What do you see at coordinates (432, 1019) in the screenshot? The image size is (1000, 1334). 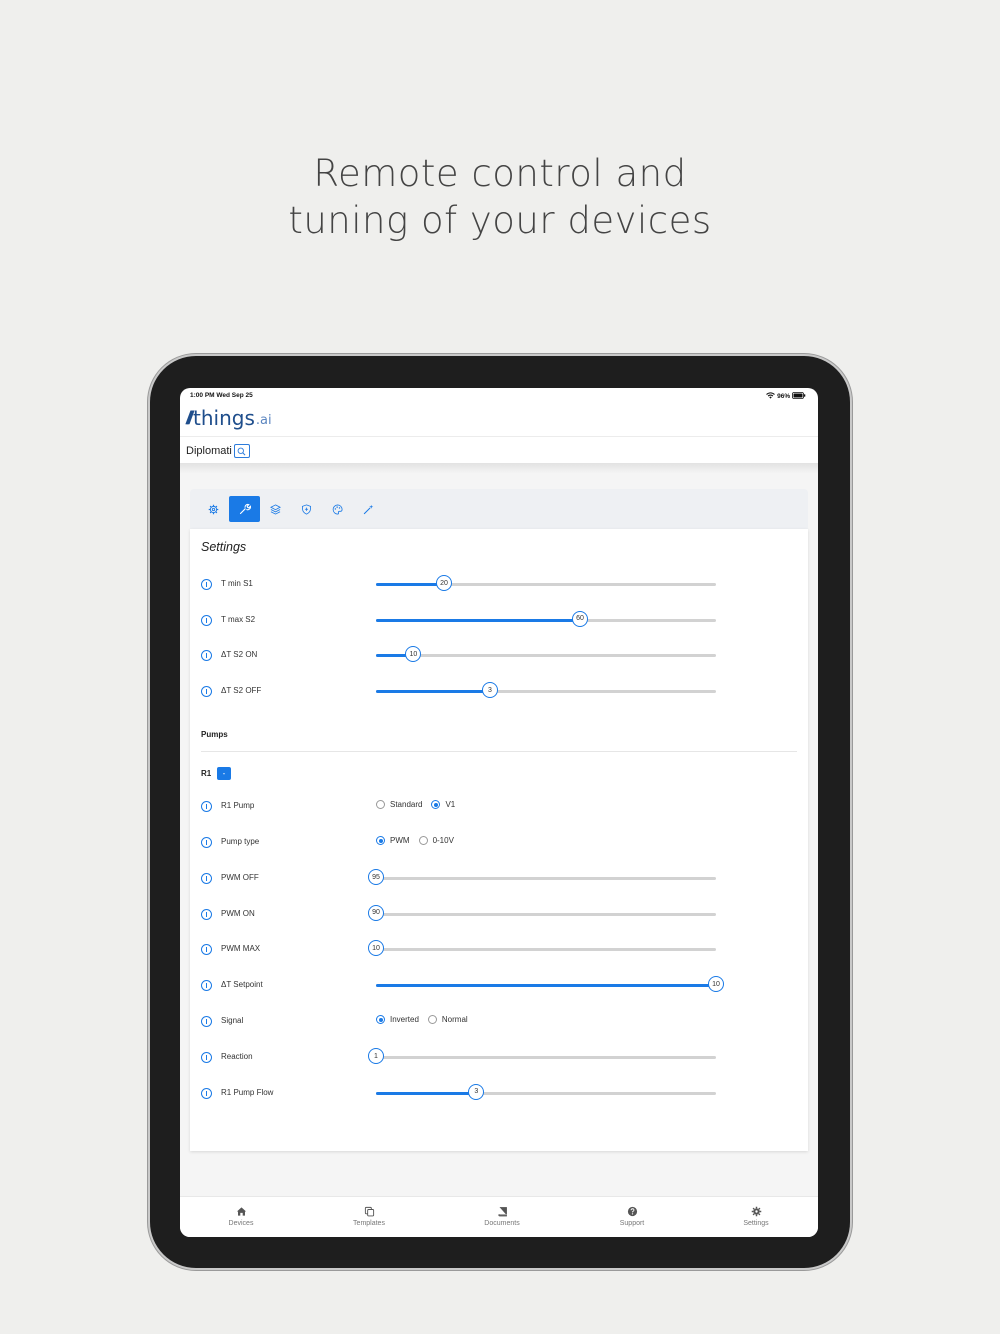 I see `radio-normal` at bounding box center [432, 1019].